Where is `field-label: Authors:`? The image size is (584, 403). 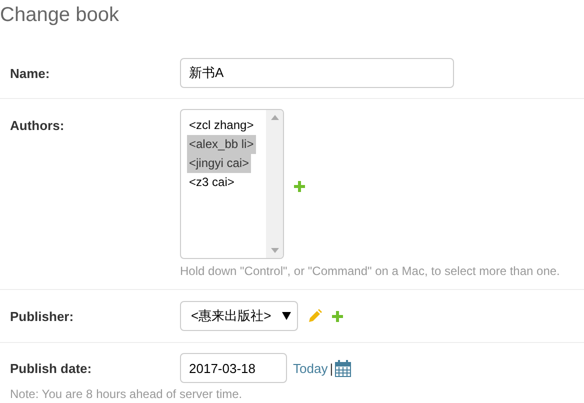
field-label: Authors: is located at coordinates (38, 126).